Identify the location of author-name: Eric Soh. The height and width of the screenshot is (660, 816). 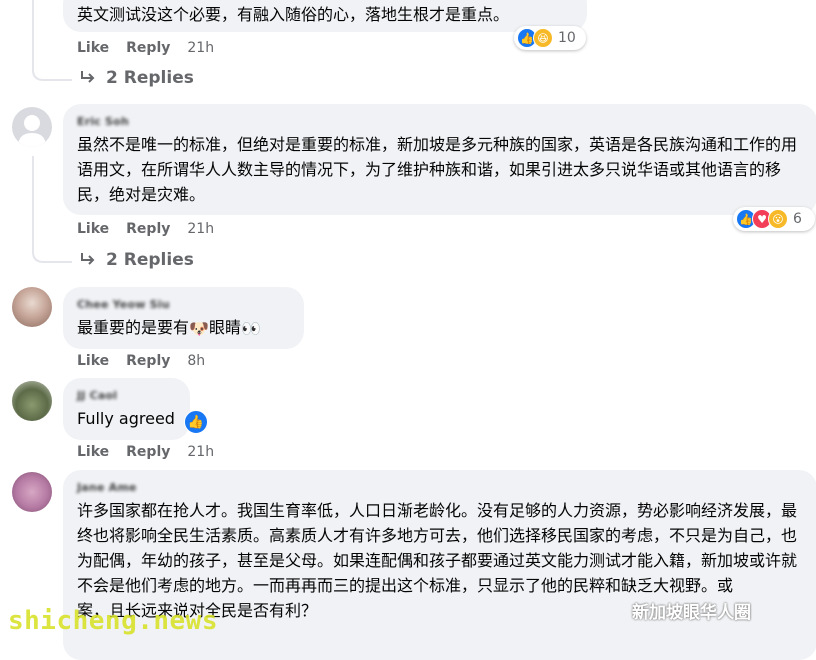
(440, 121).